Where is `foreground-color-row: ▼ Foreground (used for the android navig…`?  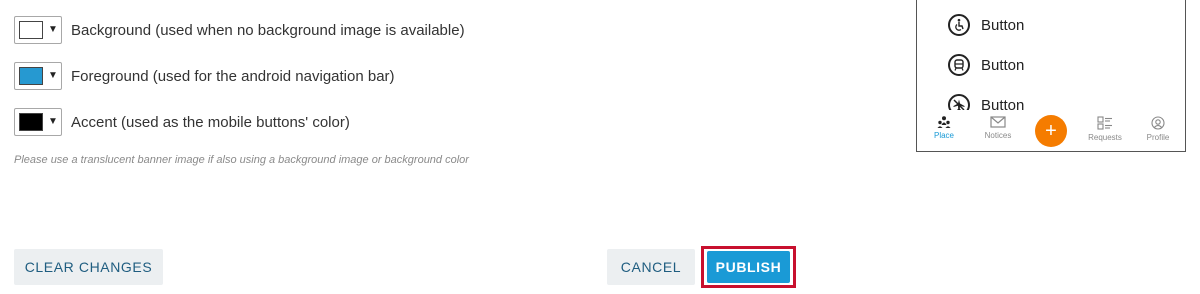
foreground-color-row: ▼ Foreground (used for the android navig… is located at coordinates (204, 76).